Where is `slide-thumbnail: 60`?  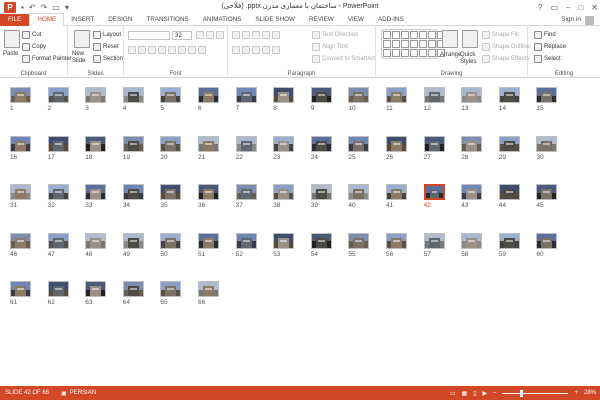 slide-thumbnail: 60 is located at coordinates (555, 245).